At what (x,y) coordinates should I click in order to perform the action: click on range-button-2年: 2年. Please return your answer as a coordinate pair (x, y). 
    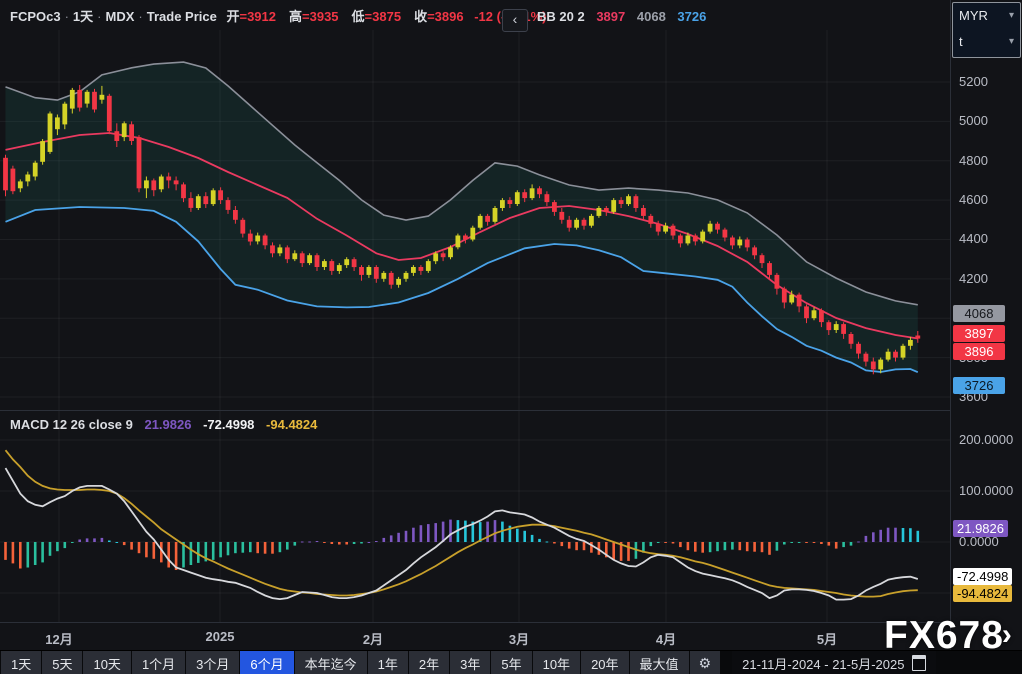
    Looking at the image, I should click on (429, 662).